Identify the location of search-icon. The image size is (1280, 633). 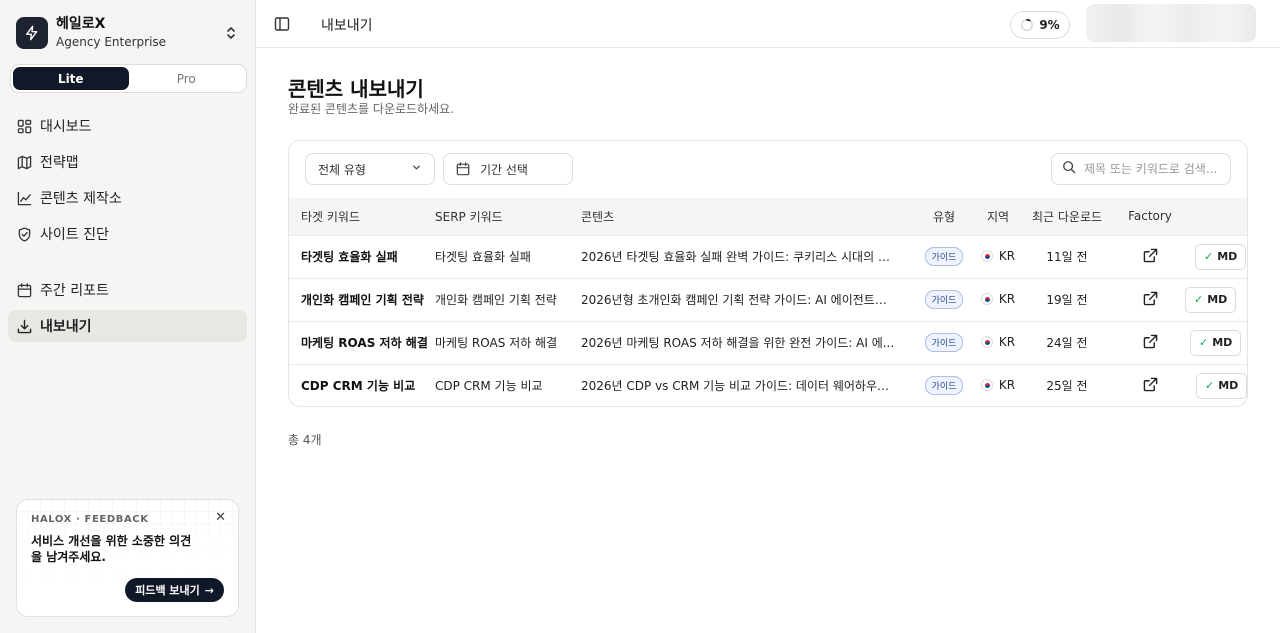
(1069, 169).